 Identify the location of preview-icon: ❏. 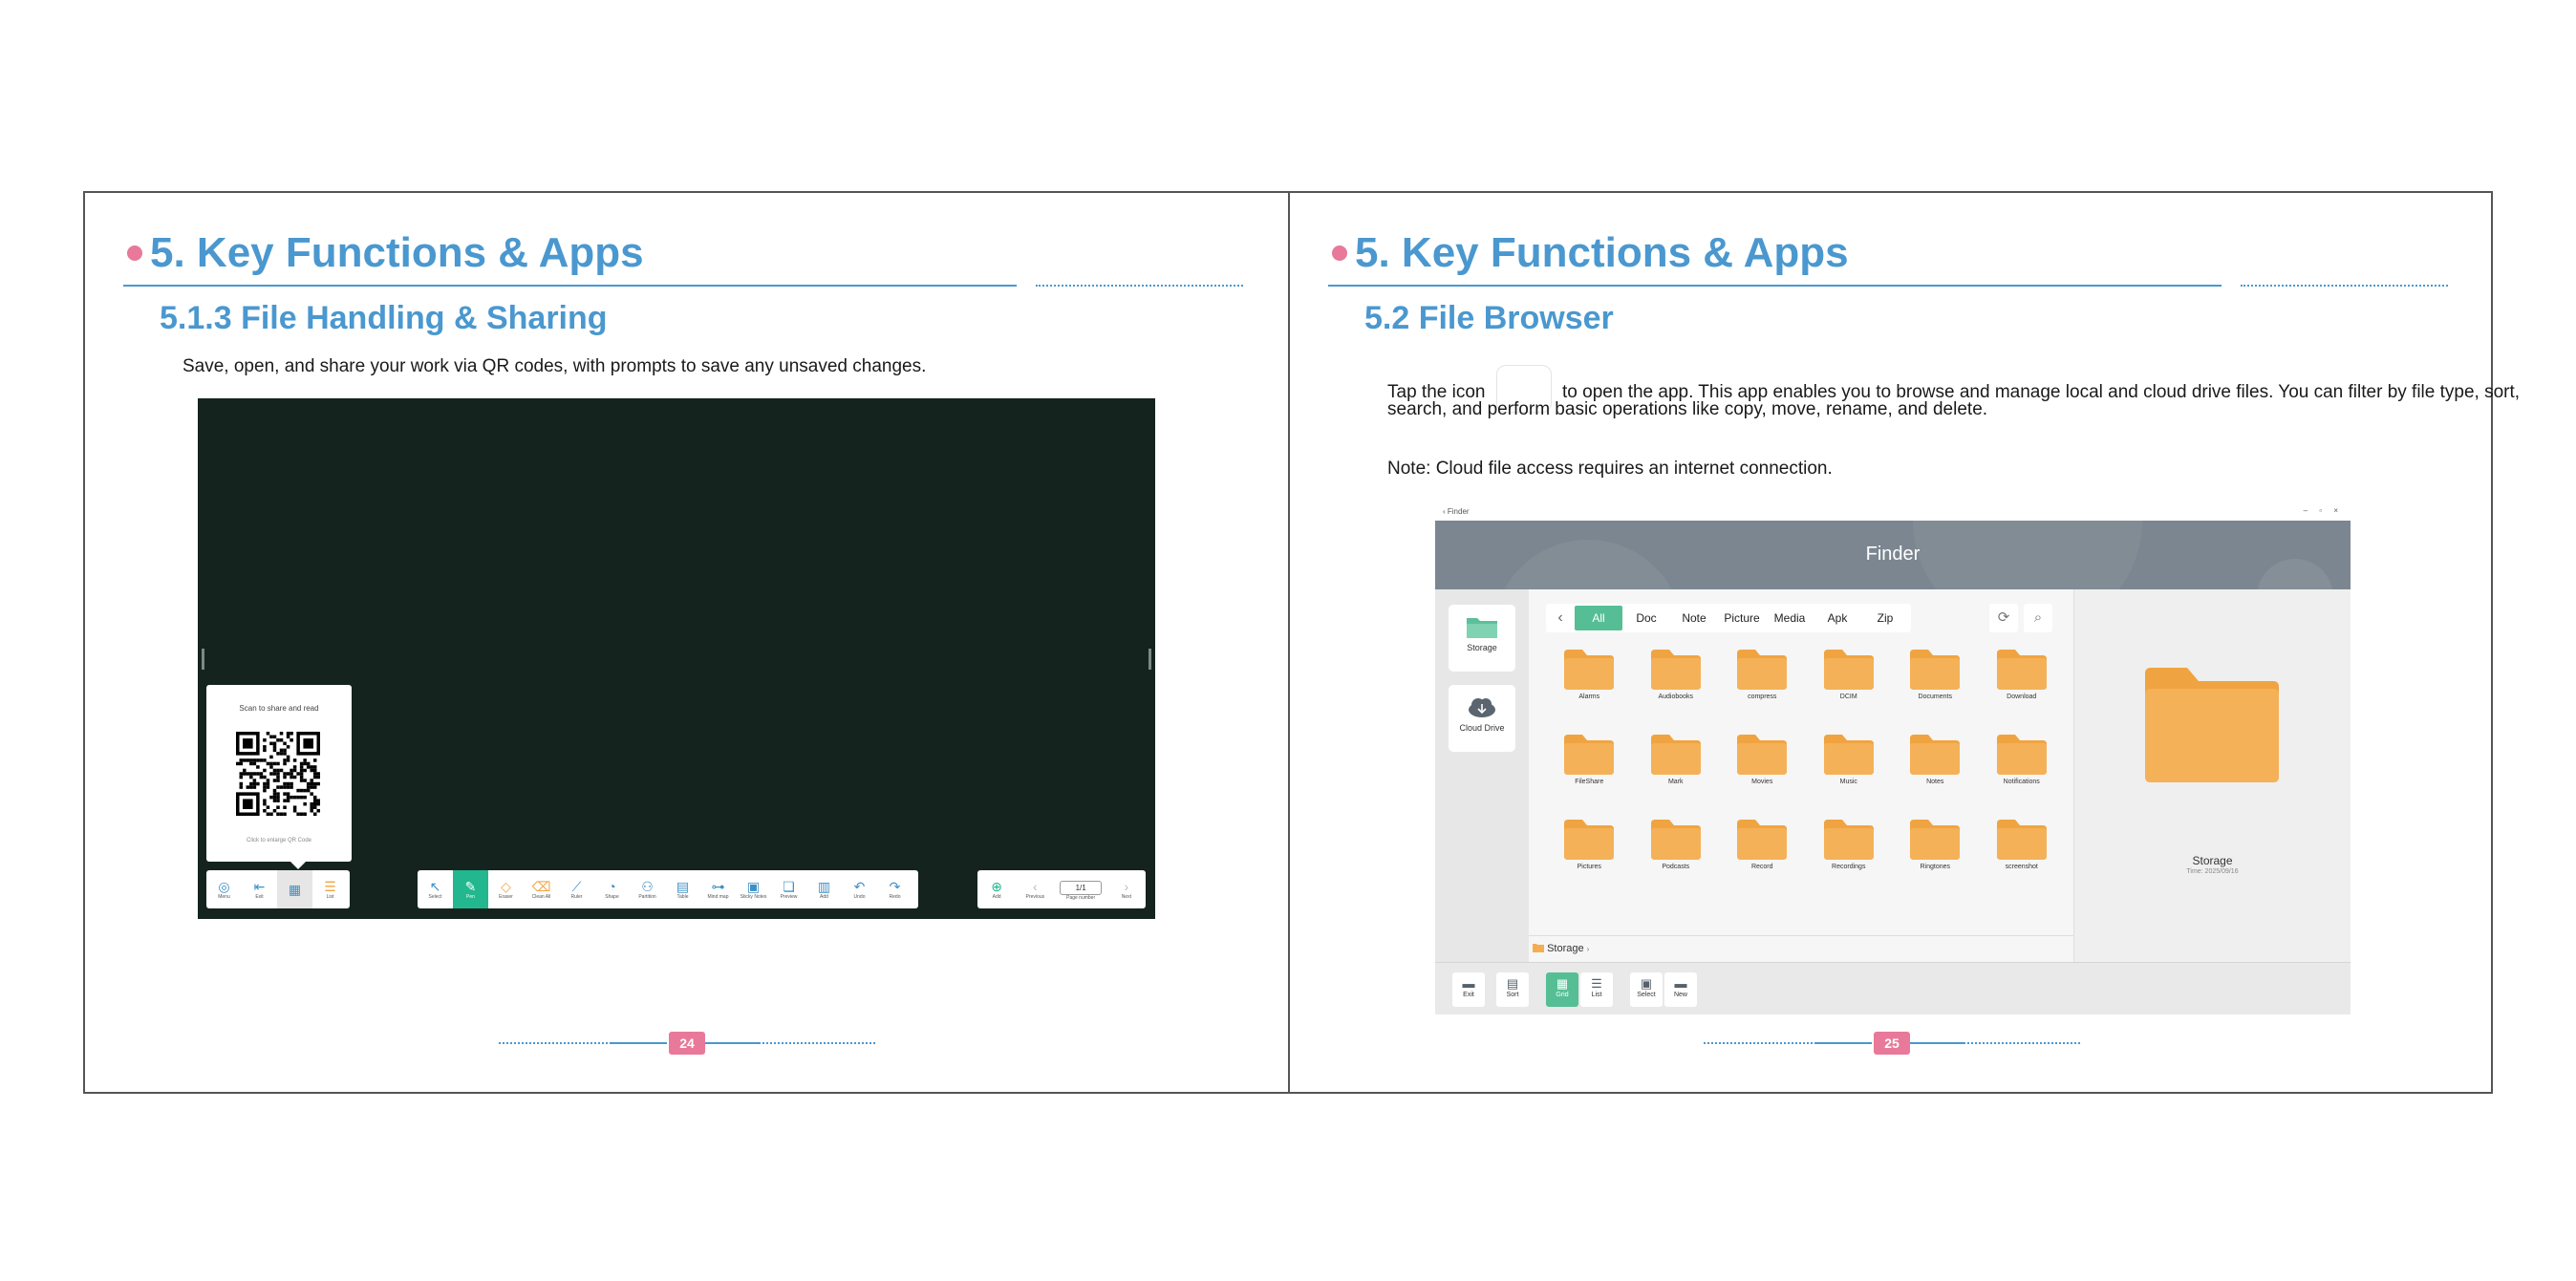
(789, 886).